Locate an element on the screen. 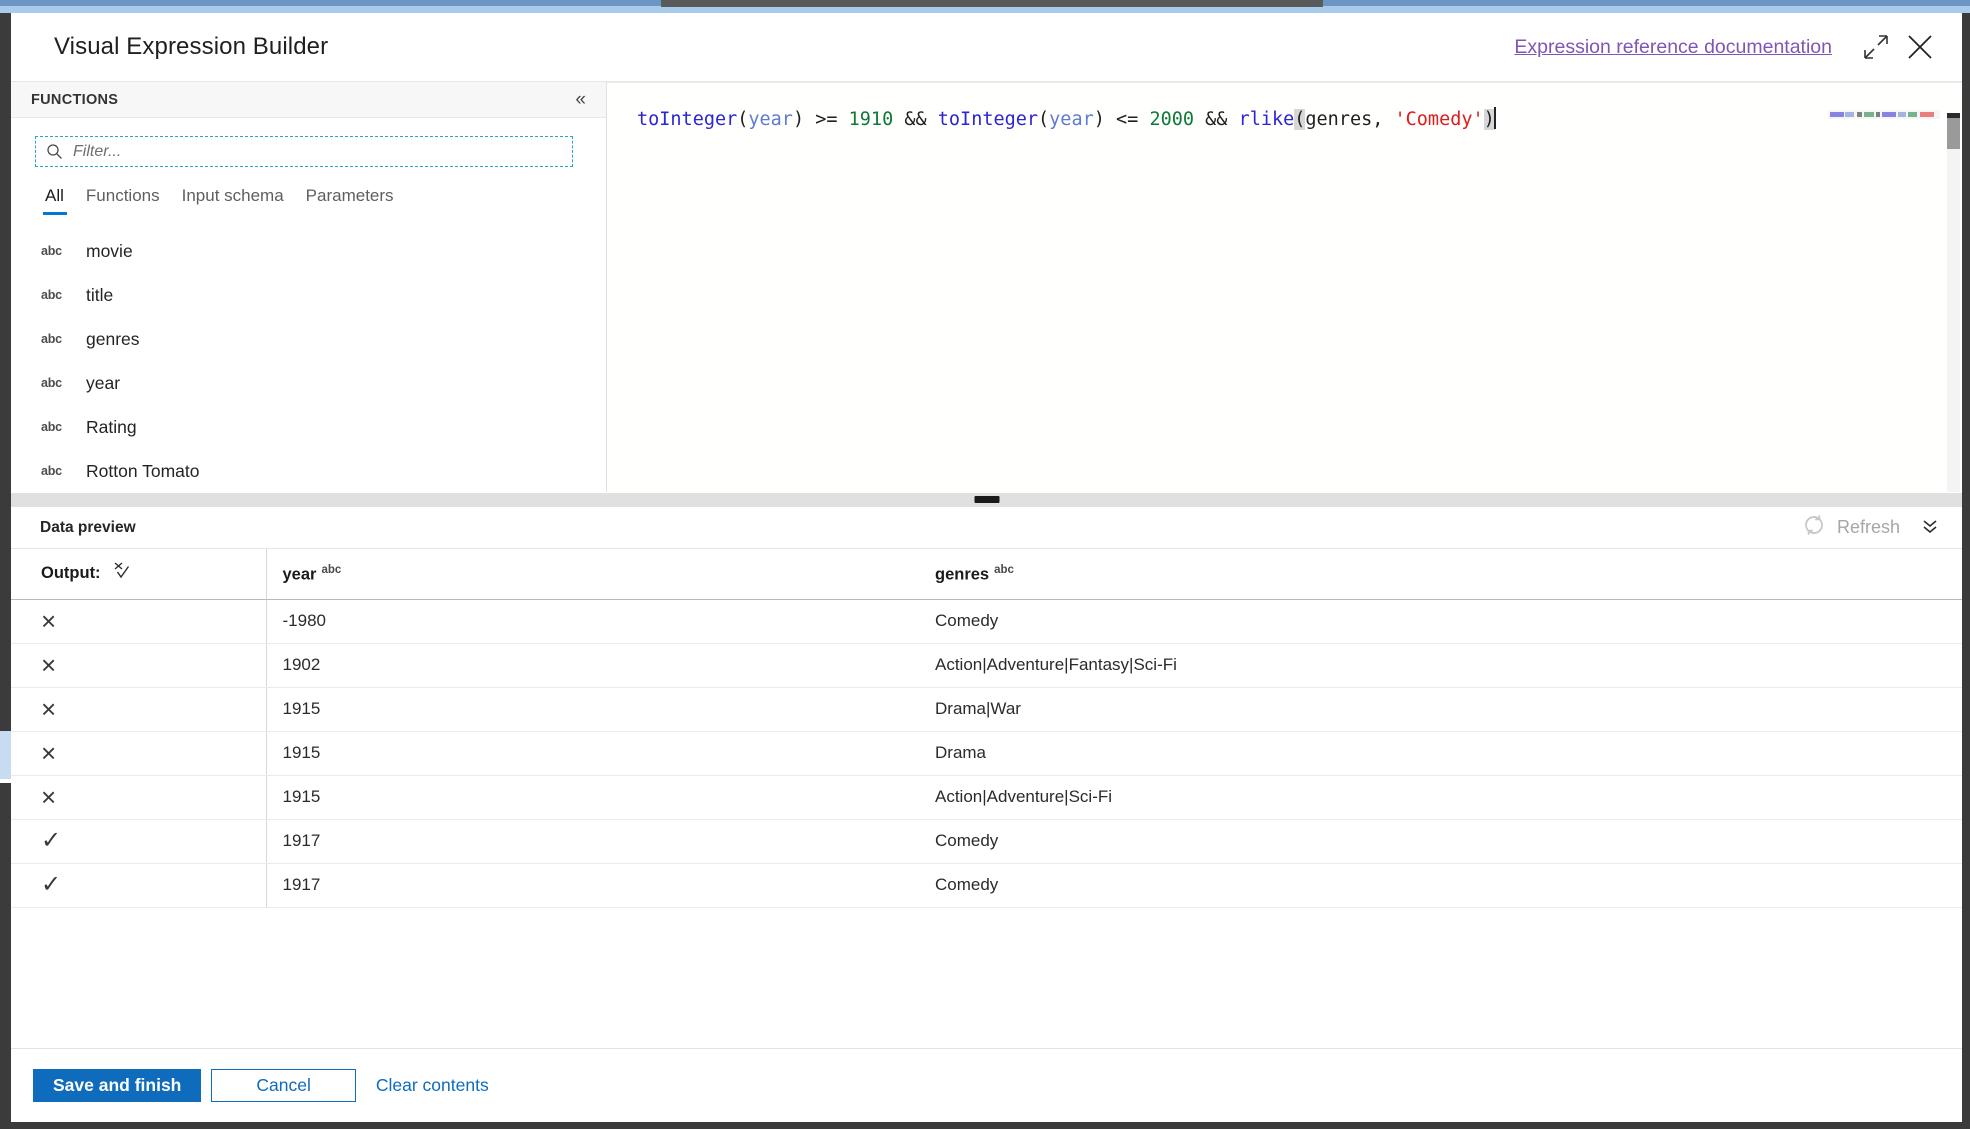 The width and height of the screenshot is (1970, 1129). cell-genres: Action|Adventure|Fantasy|Sci-Fi is located at coordinates (1441, 665).